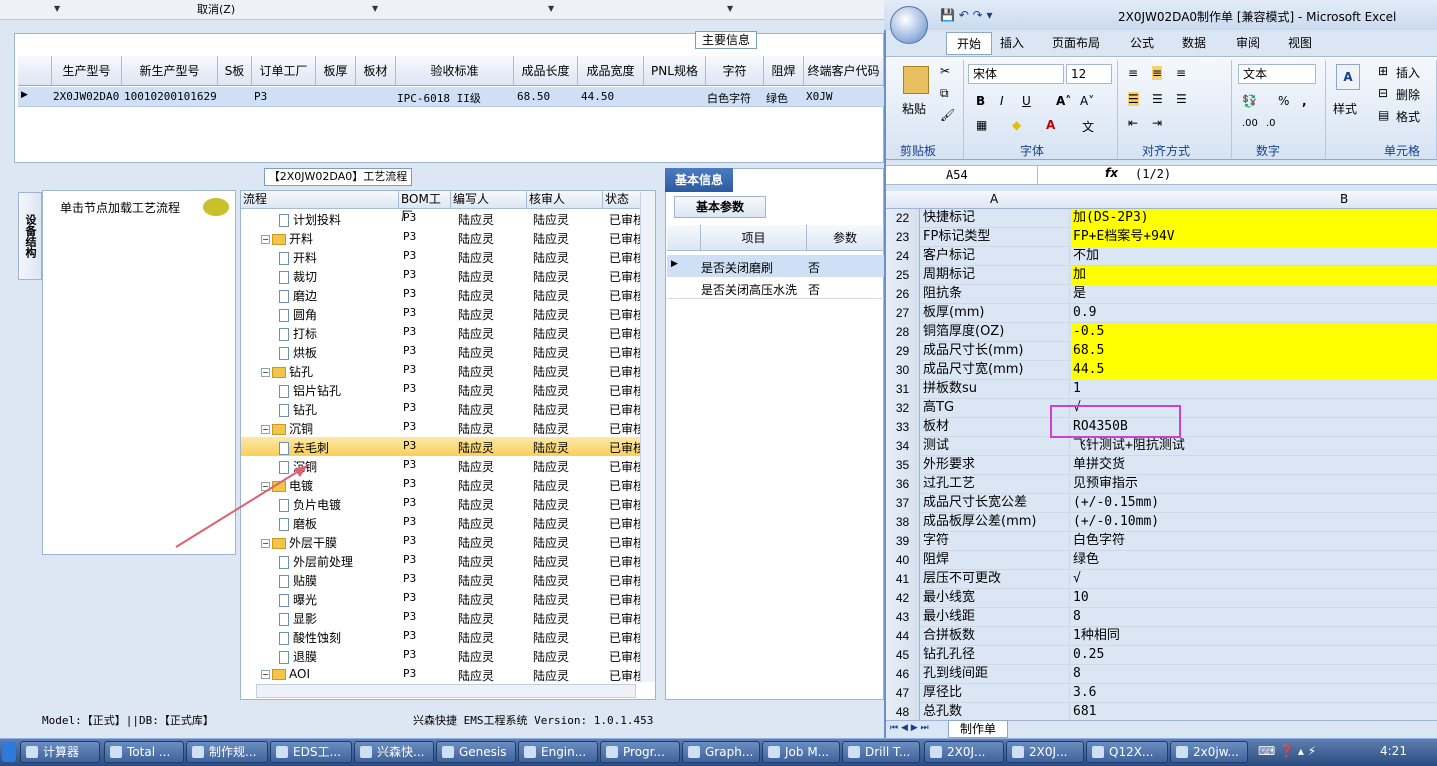 The width and height of the screenshot is (1437, 766). Describe the element at coordinates (966, 15) in the screenshot. I see `quick-access-icons: 💾 ↶ ↷ ▾` at that location.